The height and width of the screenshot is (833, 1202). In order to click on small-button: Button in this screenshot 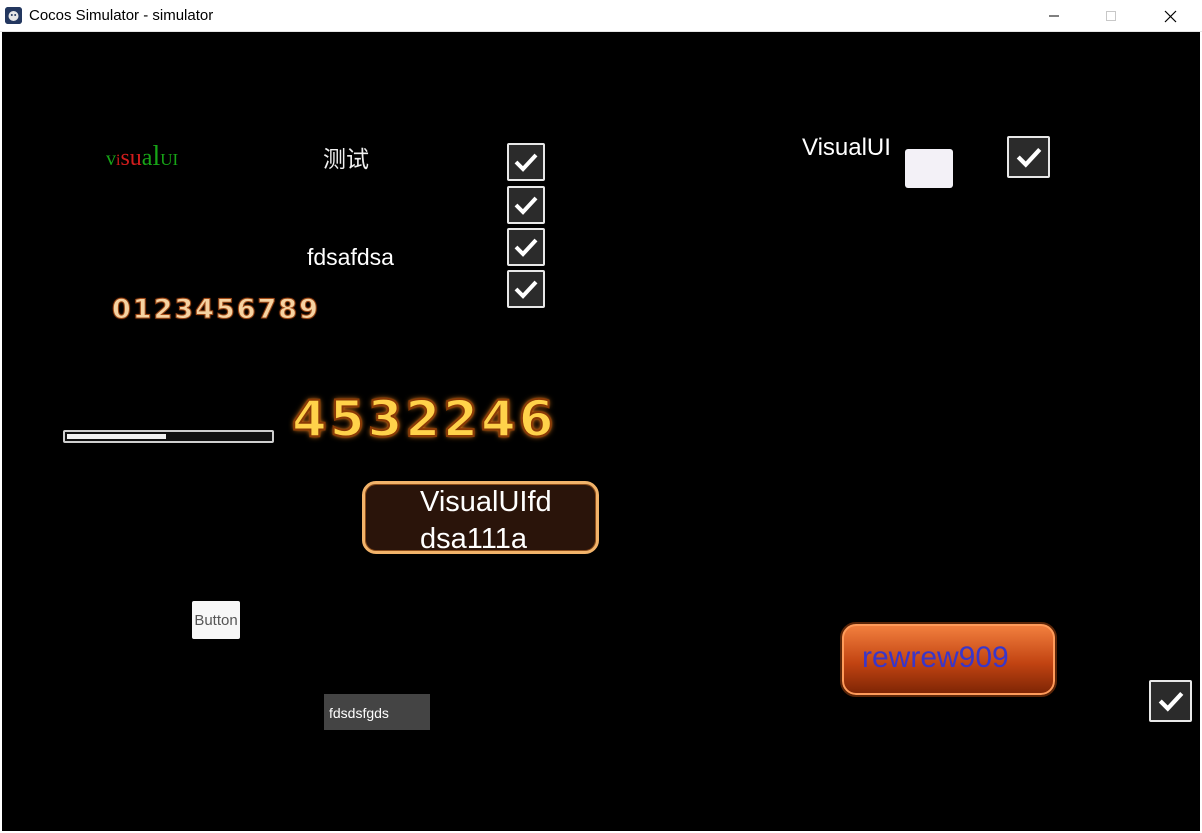, I will do `click(216, 620)`.